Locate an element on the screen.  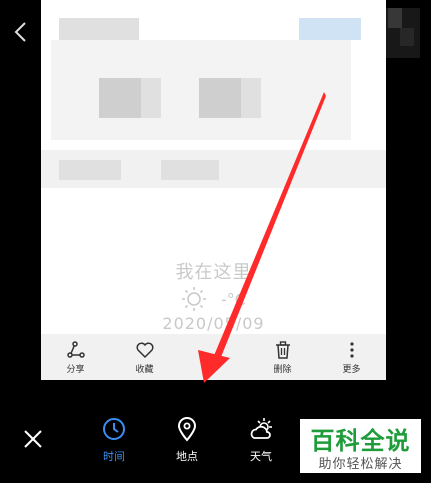
watermark-subtitle: 助你轻松解决 is located at coordinates (360, 464).